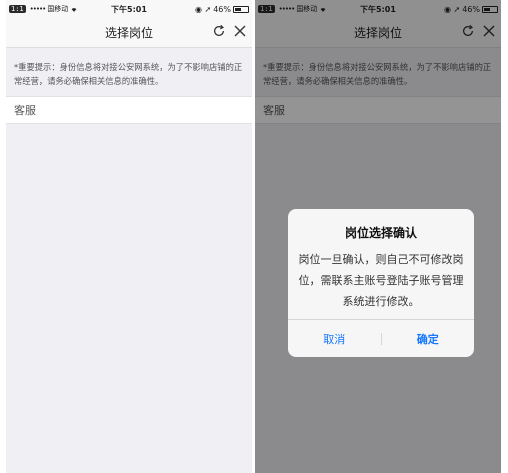 This screenshot has height=473, width=508. I want to click on carrier-name: 国移动, so click(58, 9).